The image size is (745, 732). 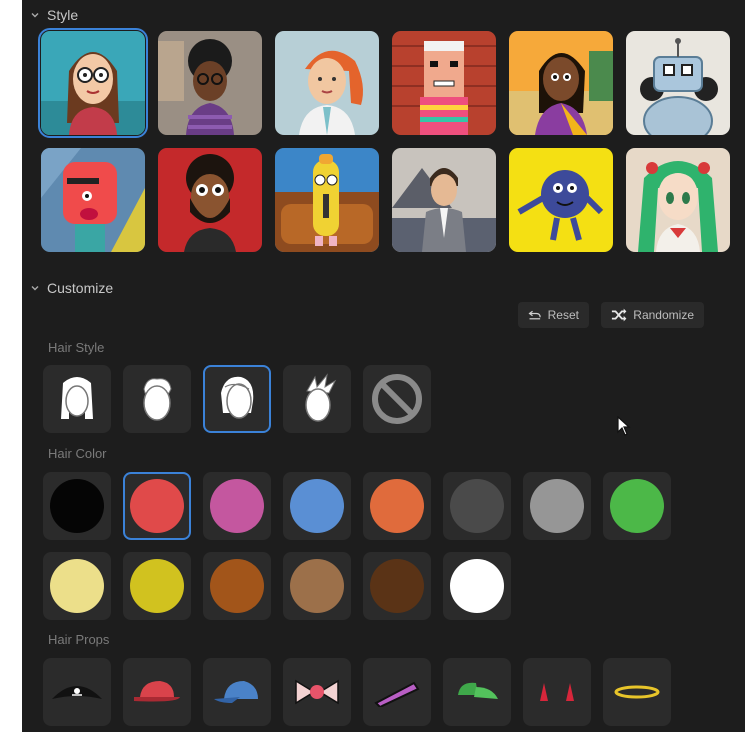 What do you see at coordinates (327, 83) in the screenshot?
I see `style-thumb-redhead-doctor` at bounding box center [327, 83].